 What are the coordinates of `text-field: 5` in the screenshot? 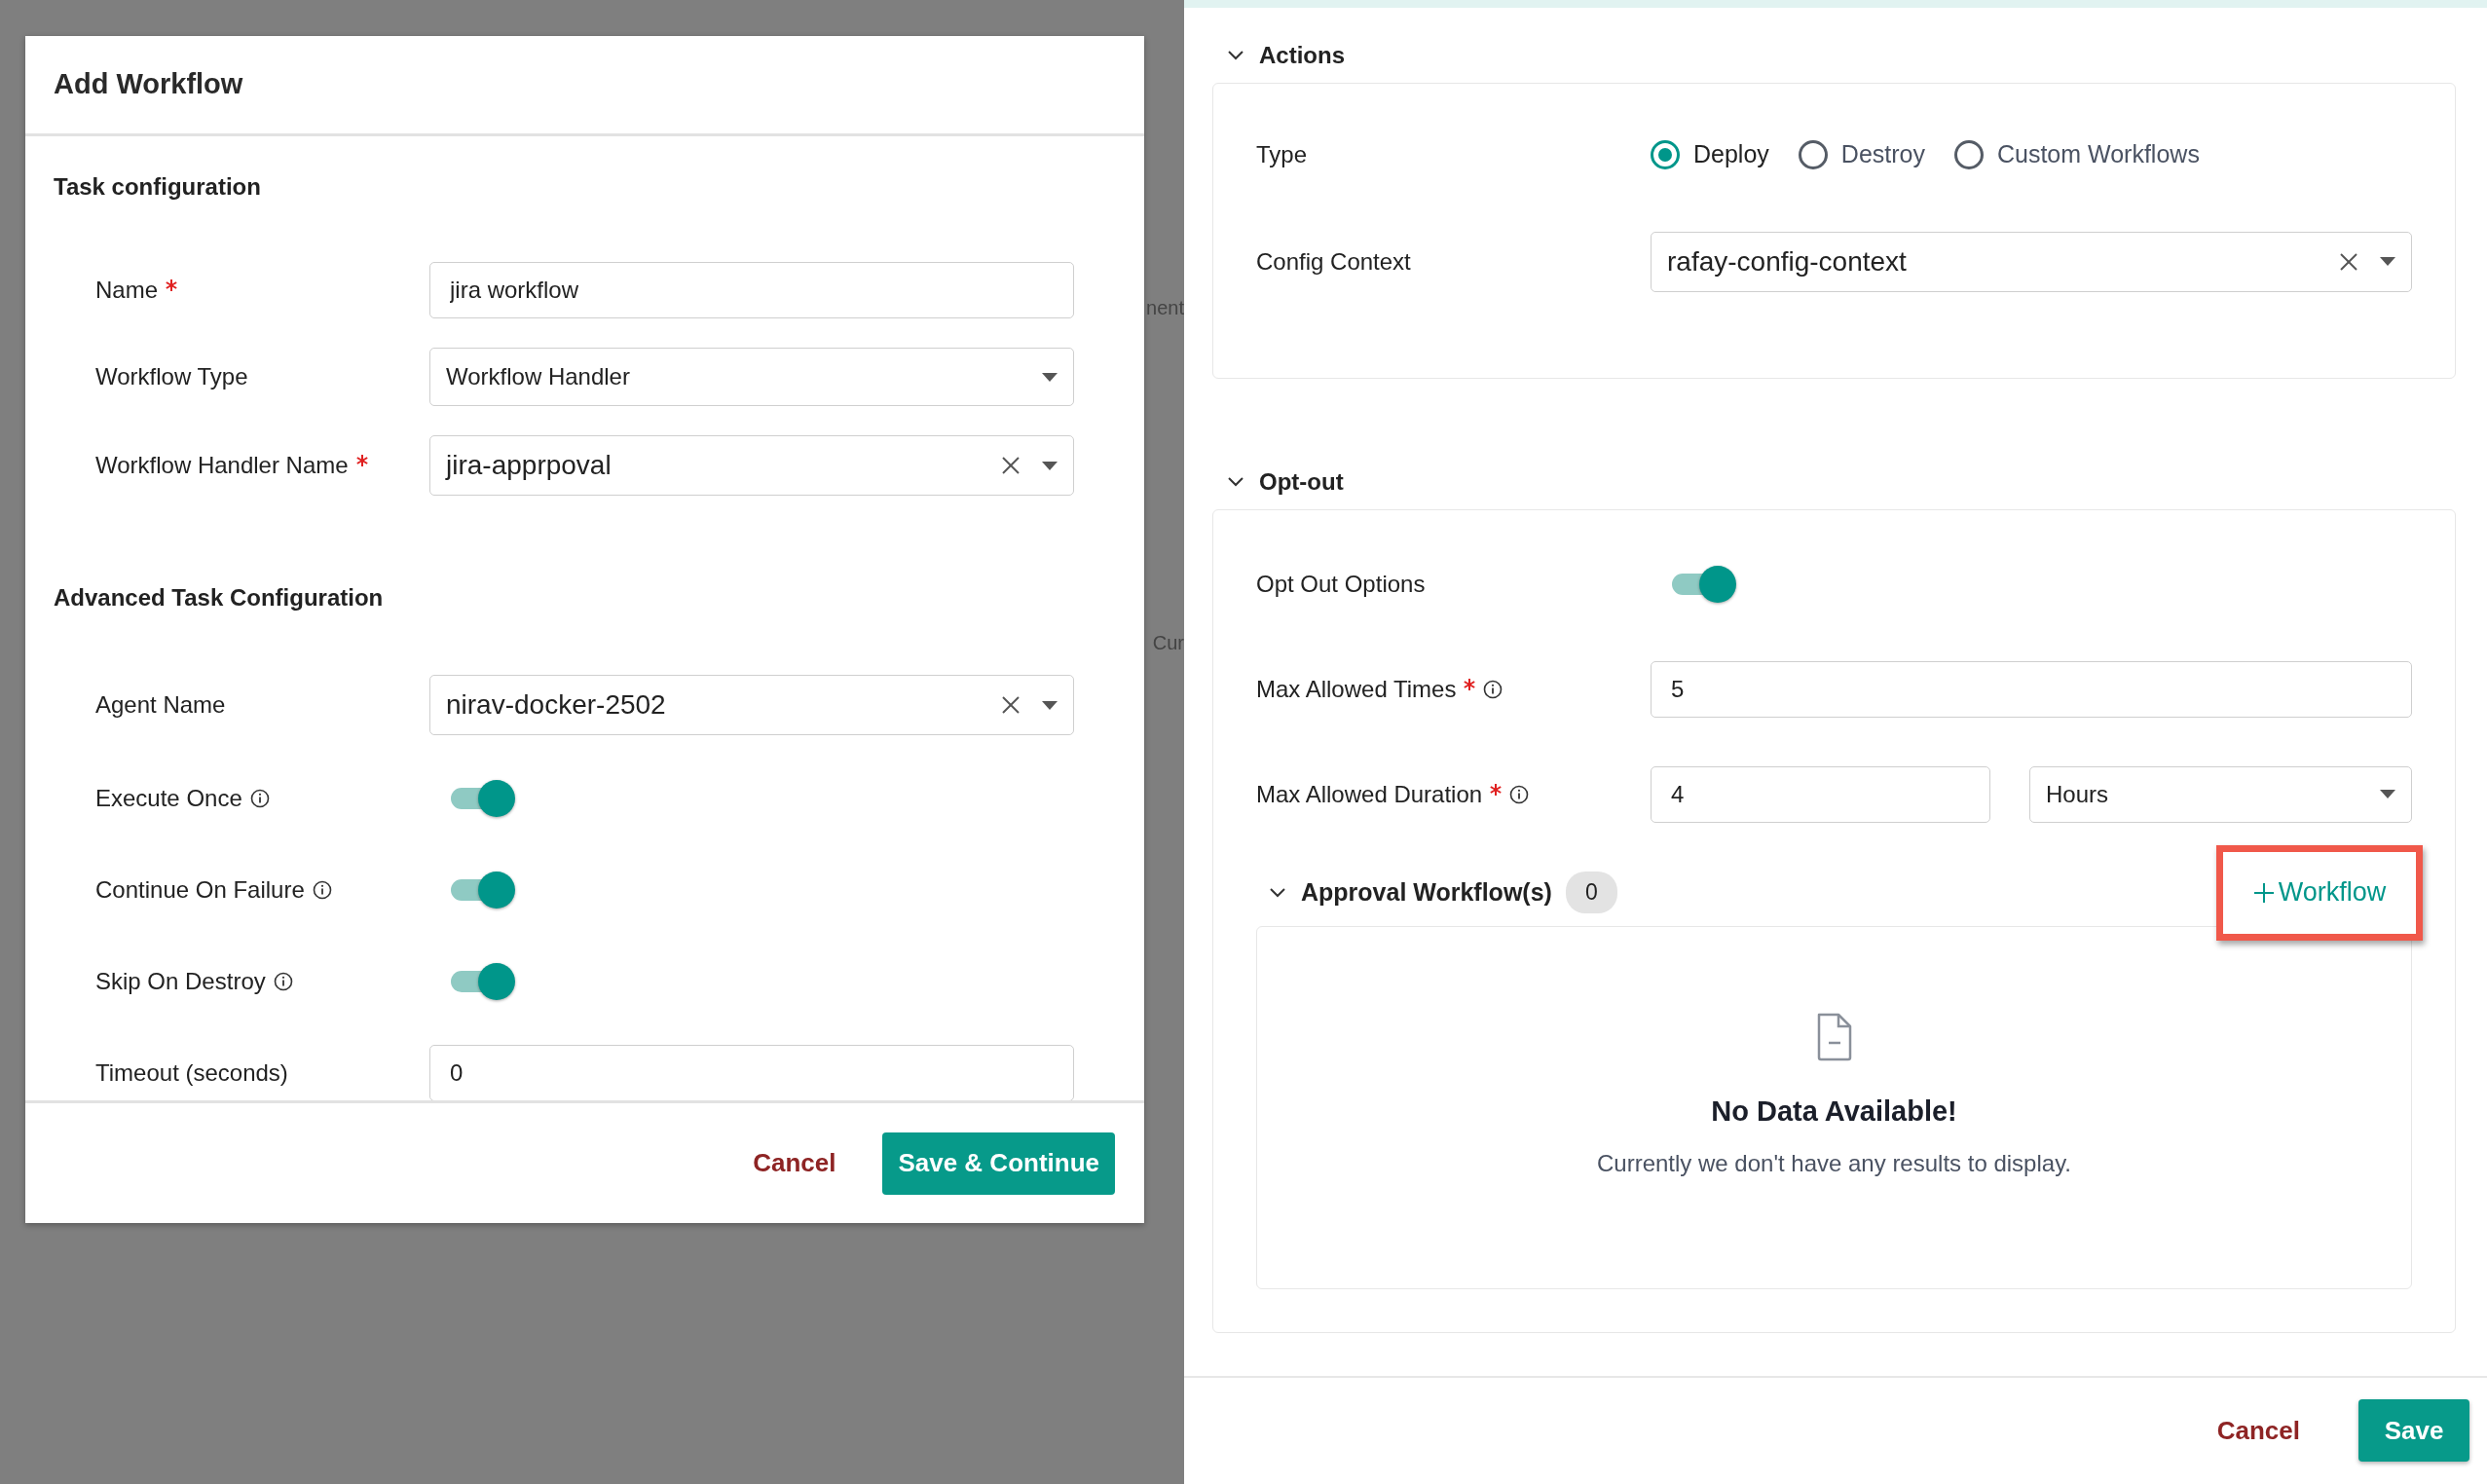 It's located at (2032, 689).